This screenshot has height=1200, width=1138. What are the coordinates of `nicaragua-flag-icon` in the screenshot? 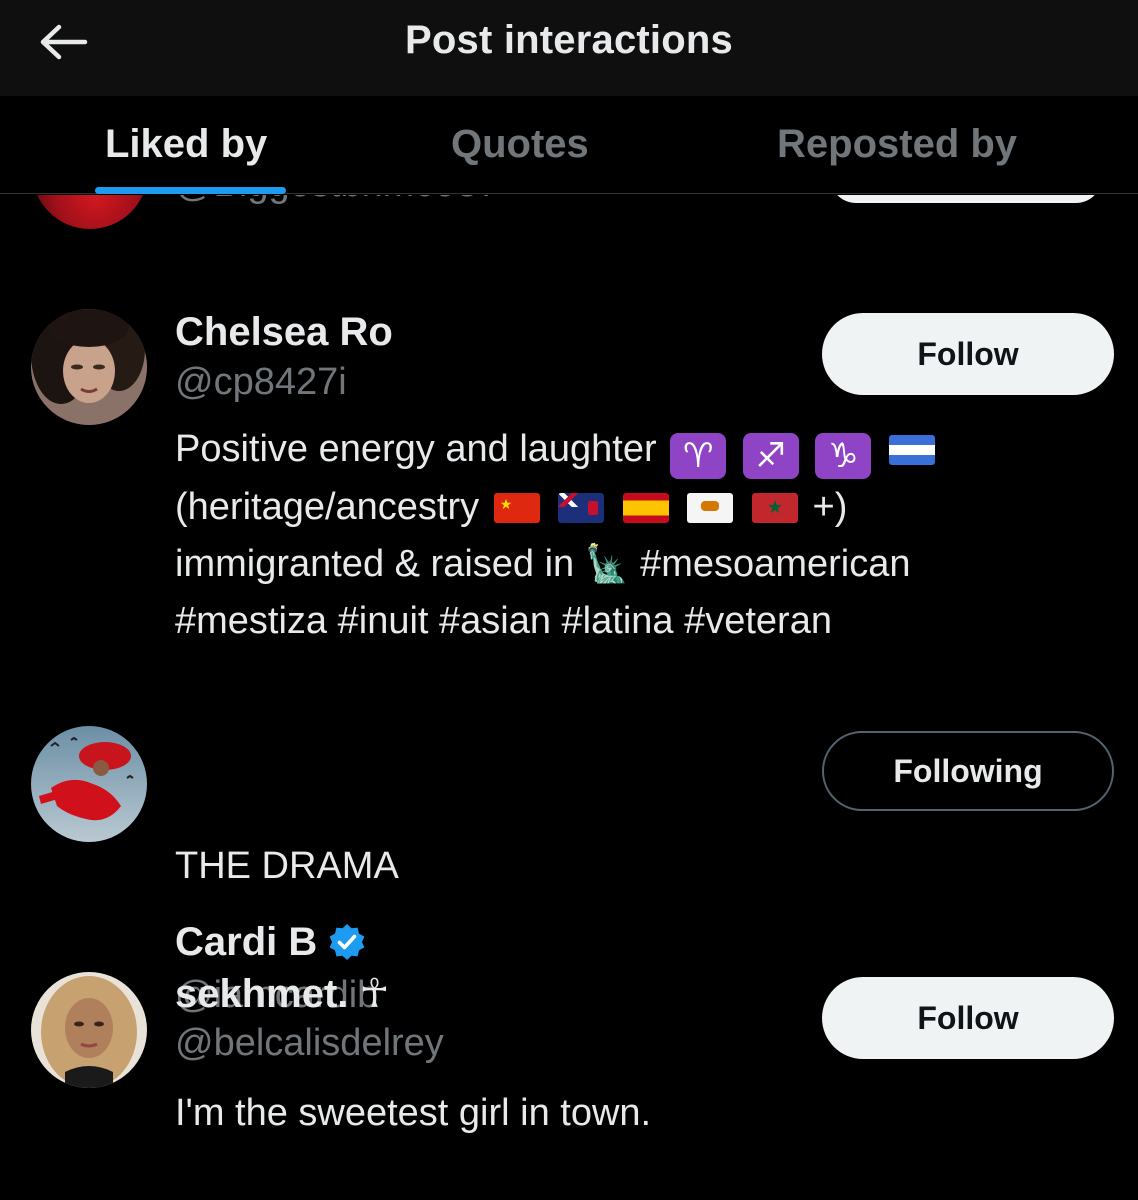 It's located at (911, 450).